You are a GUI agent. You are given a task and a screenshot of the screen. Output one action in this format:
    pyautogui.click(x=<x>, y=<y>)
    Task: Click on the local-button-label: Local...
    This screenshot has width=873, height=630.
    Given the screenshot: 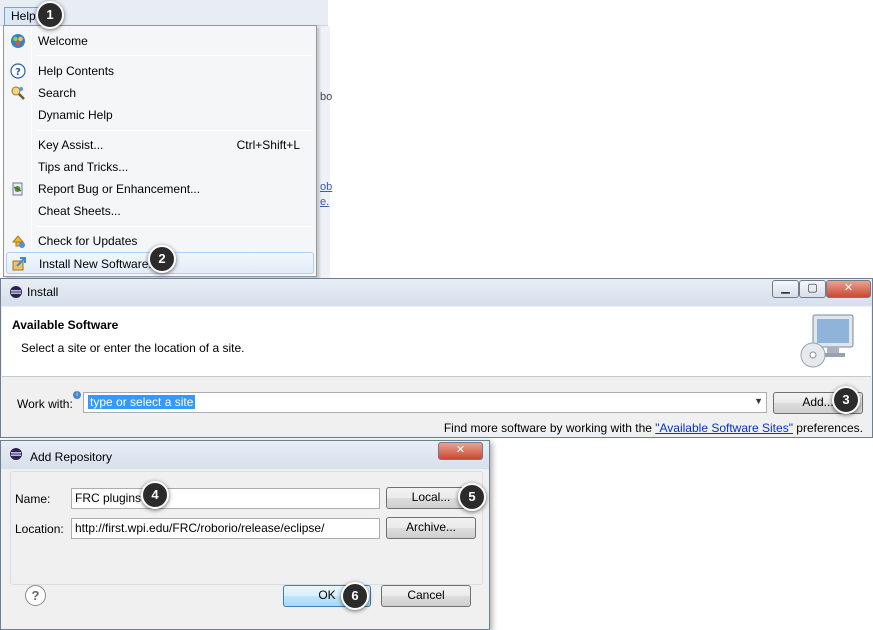 What is the action you would take?
    pyautogui.click(x=431, y=497)
    